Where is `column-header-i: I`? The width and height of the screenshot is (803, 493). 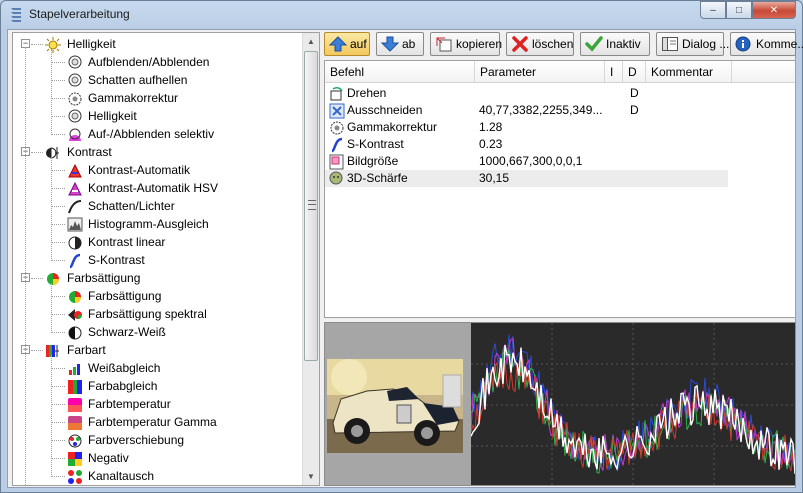
column-header-i: I is located at coordinates (614, 72).